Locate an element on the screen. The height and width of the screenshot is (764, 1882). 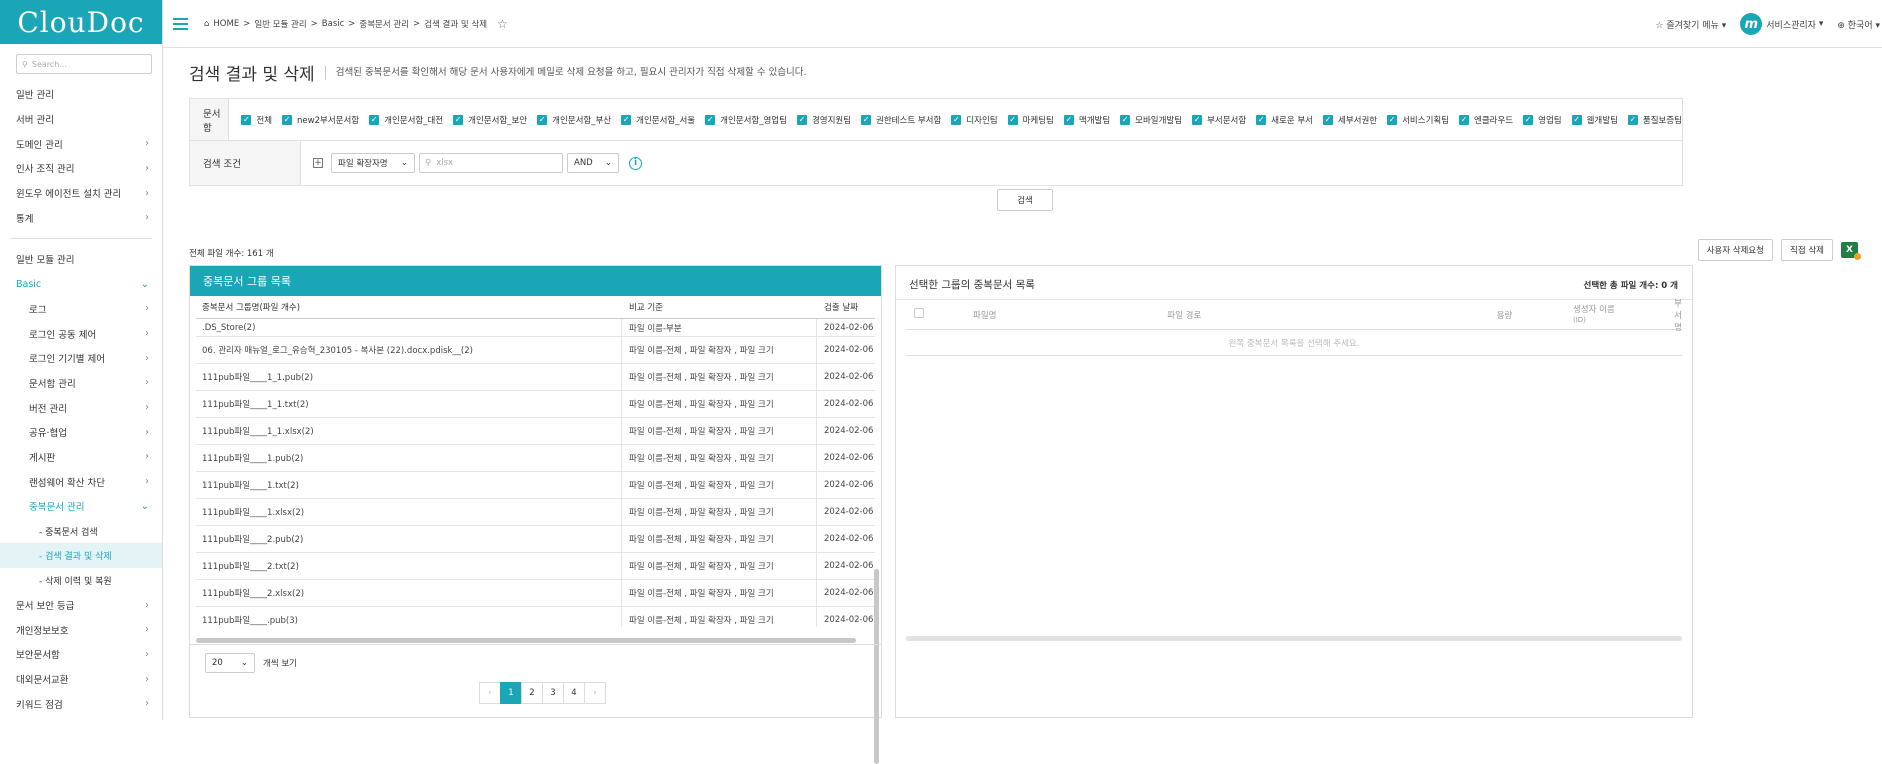
sidebar-item-share: 공유·협업 › is located at coordinates (81, 432).